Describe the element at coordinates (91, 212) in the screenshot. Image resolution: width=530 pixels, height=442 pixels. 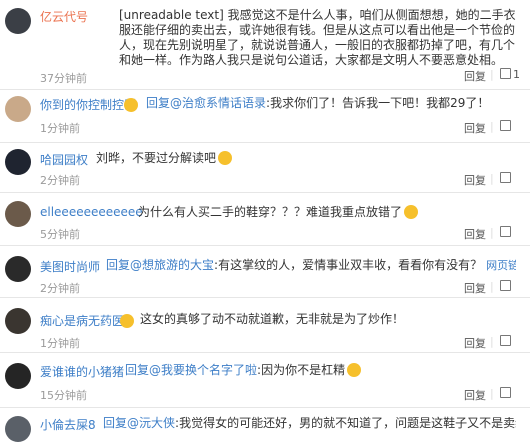
I see `comment-username: elleeeeeeeeeeee` at that location.